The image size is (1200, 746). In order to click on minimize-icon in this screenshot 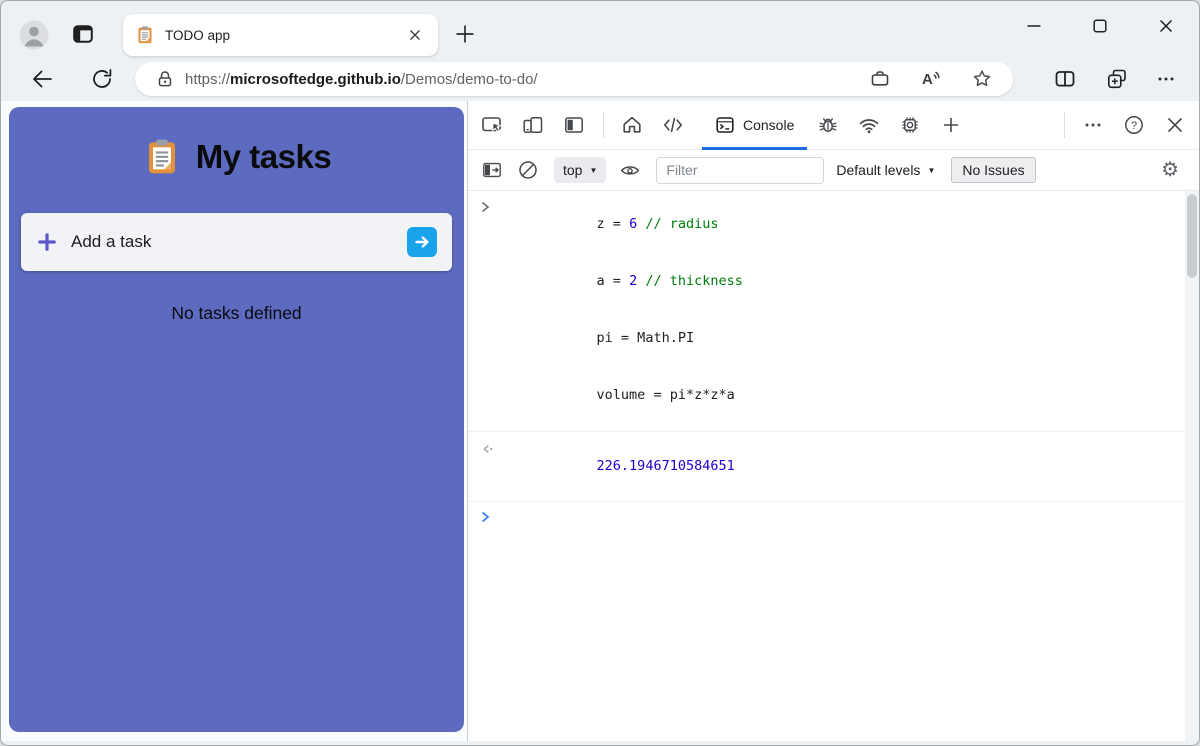, I will do `click(1034, 26)`.